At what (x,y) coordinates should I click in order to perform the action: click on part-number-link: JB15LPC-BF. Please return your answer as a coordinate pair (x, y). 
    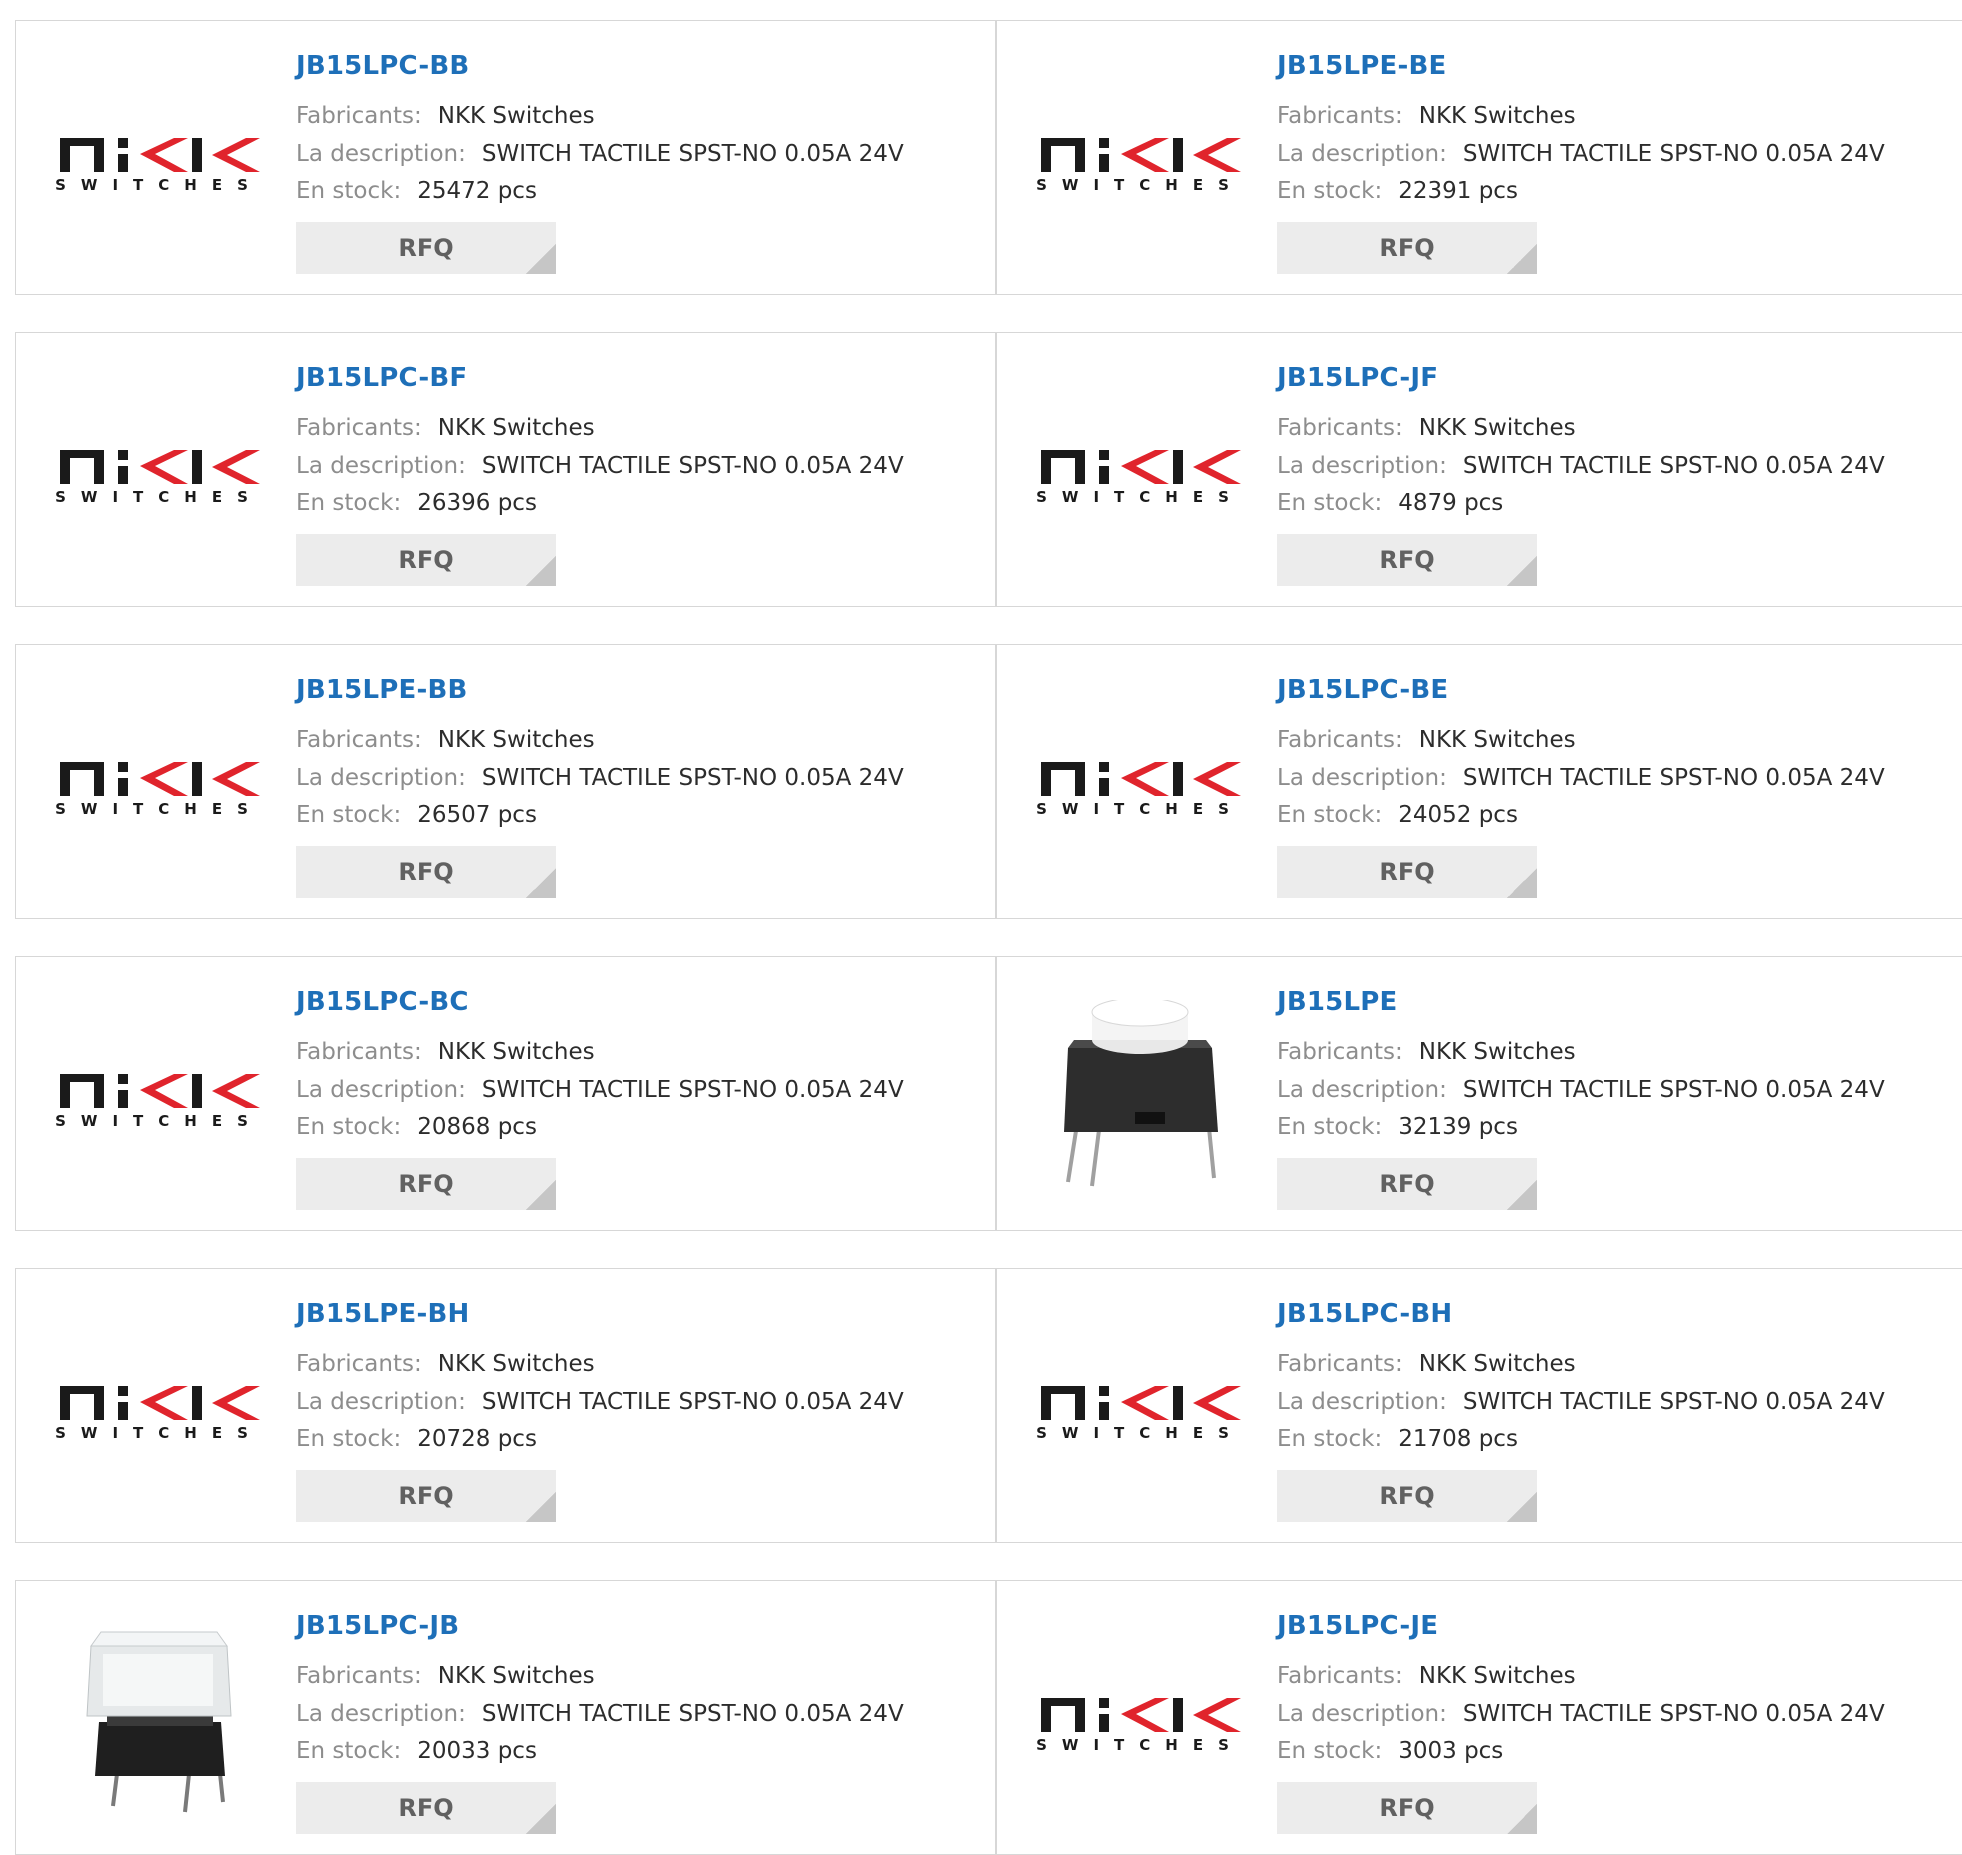
    Looking at the image, I should click on (381, 378).